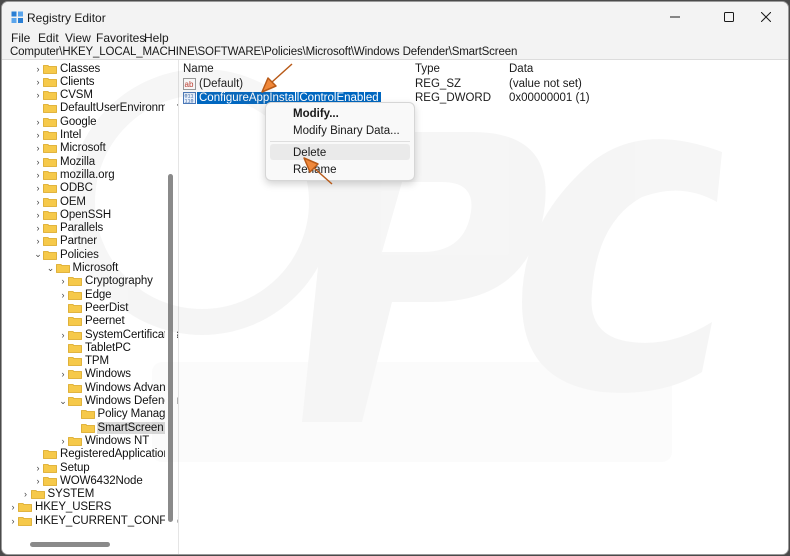  What do you see at coordinates (483, 84) in the screenshot?
I see `value-row-default: ab (Default) REG_SZ (value not set)` at bounding box center [483, 84].